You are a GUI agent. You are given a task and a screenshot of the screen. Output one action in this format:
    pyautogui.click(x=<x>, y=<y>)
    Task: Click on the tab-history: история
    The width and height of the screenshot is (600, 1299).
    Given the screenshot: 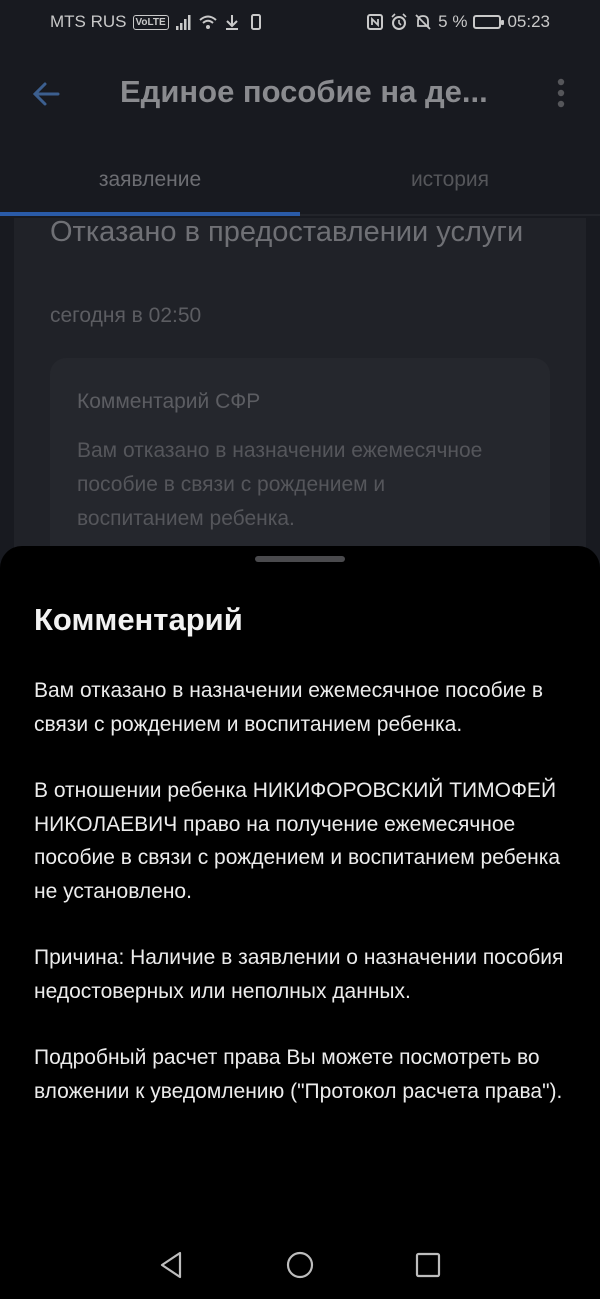 What is the action you would take?
    pyautogui.click(x=450, y=180)
    